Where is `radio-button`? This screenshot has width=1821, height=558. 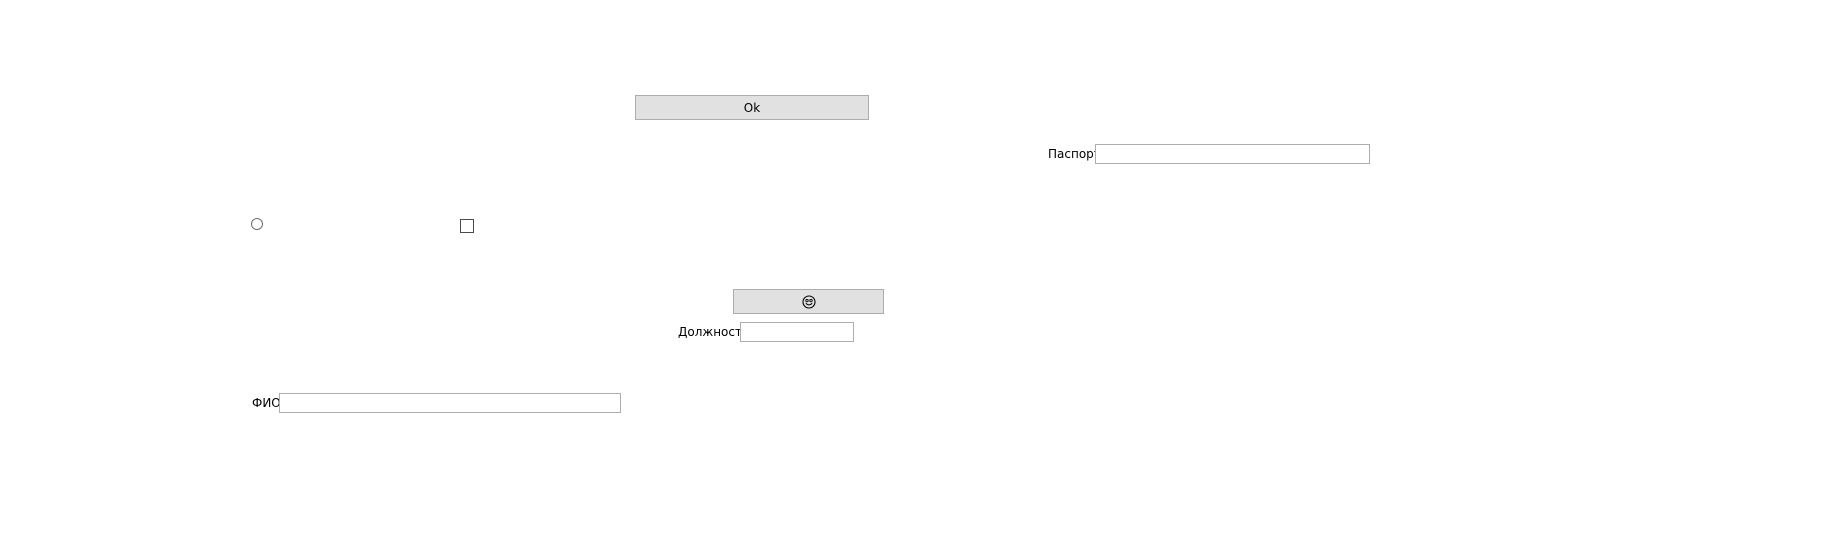
radio-button is located at coordinates (257, 224).